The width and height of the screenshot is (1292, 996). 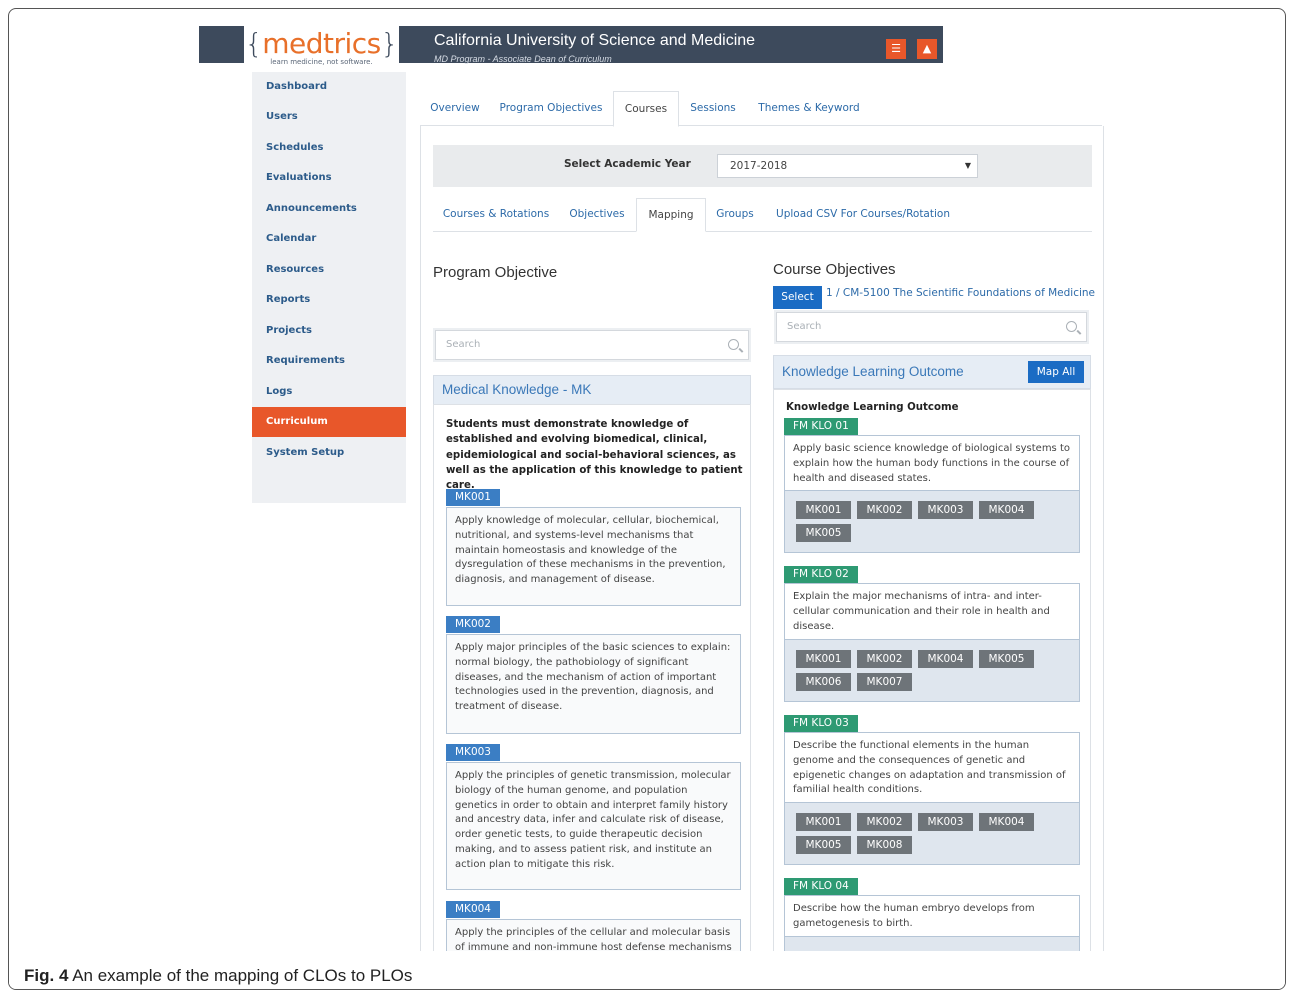 I want to click on figure-caption-label: Fig. 4, so click(x=46, y=975).